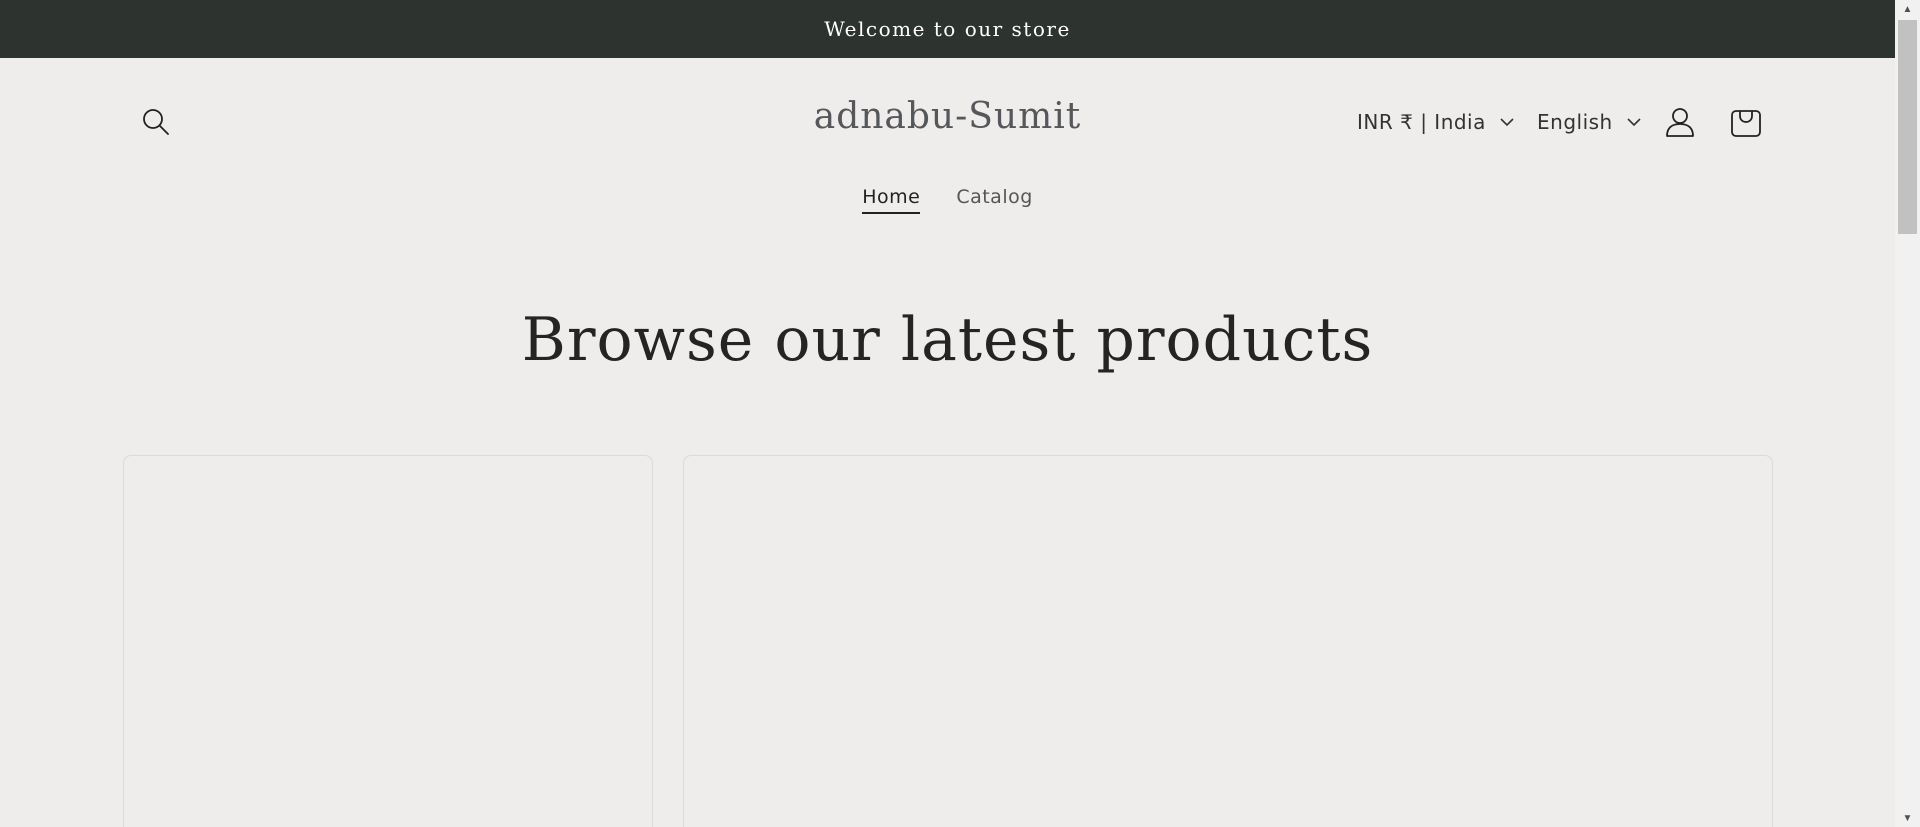 This screenshot has width=1920, height=827. Describe the element at coordinates (948, 116) in the screenshot. I see `store-logo-link: adnabu-Sumit` at that location.